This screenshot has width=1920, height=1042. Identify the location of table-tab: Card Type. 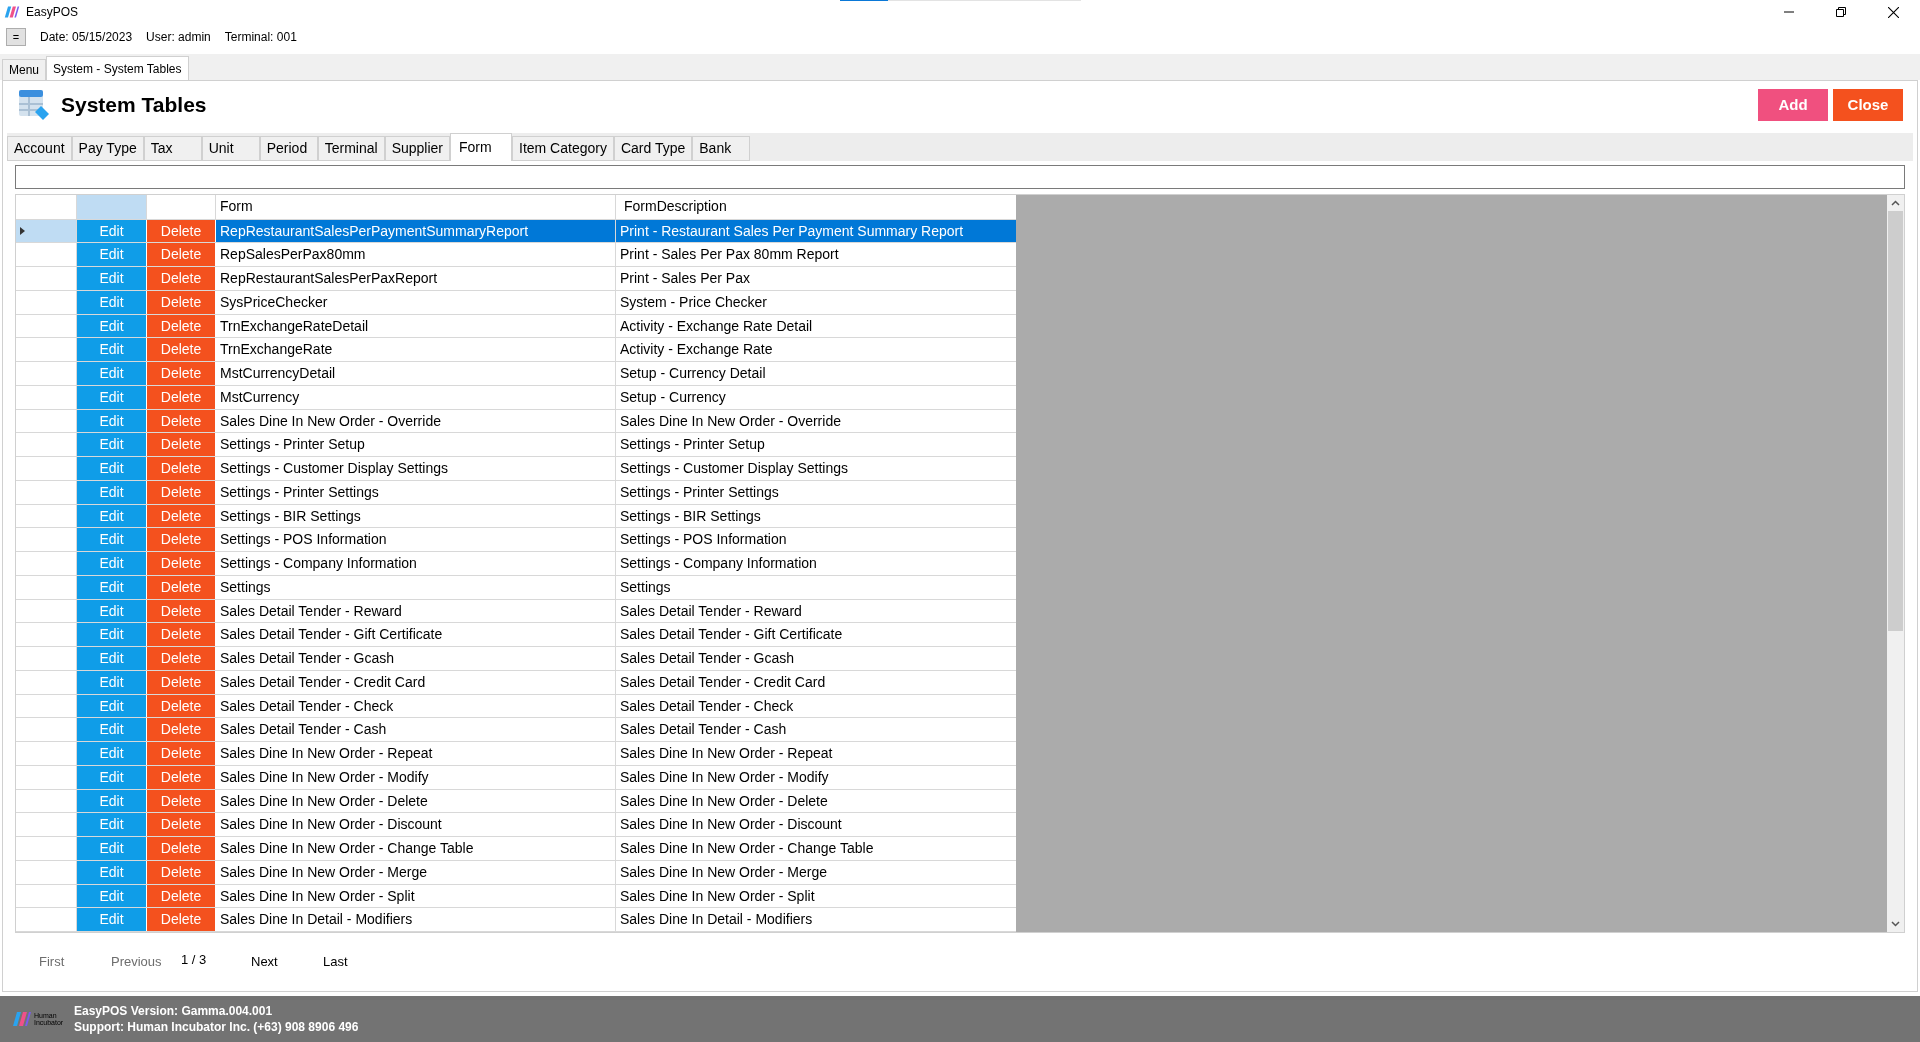
(653, 148).